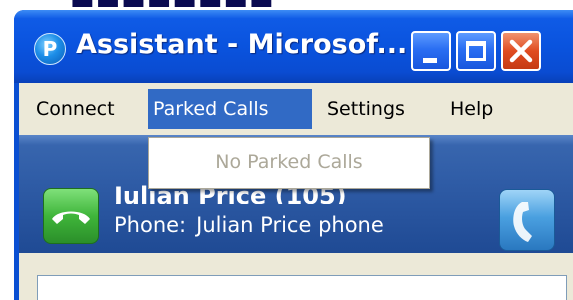 Image resolution: width=573 pixels, height=300 pixels. What do you see at coordinates (471, 109) in the screenshot?
I see `menu-help: Help` at bounding box center [471, 109].